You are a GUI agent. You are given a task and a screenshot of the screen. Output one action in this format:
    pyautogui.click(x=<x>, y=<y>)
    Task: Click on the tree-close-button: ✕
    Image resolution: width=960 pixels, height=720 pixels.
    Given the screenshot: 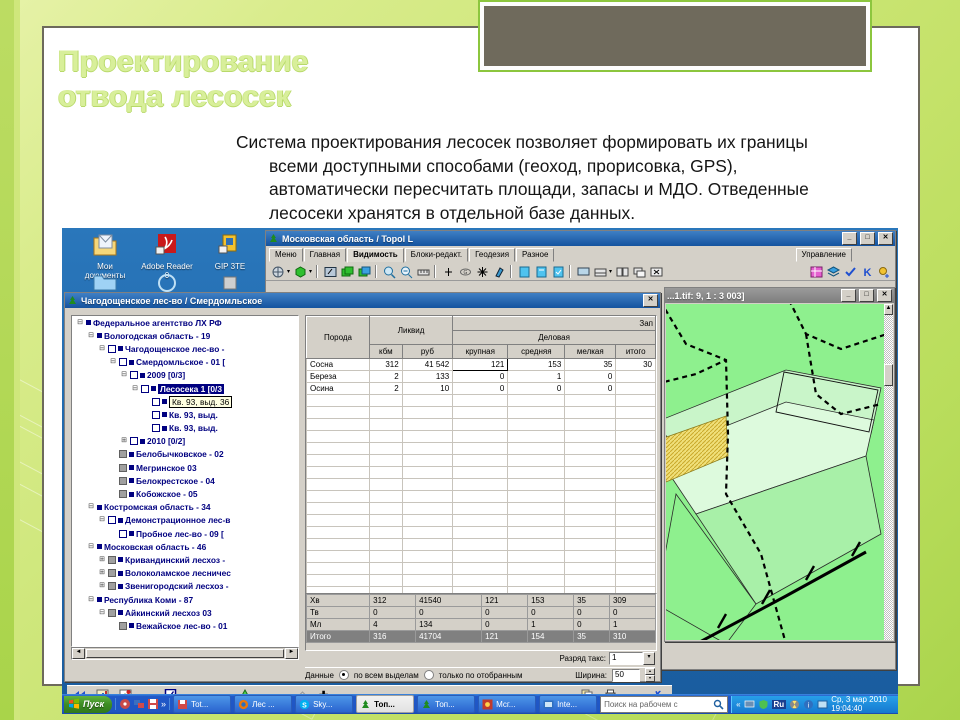 What is the action you would take?
    pyautogui.click(x=650, y=300)
    